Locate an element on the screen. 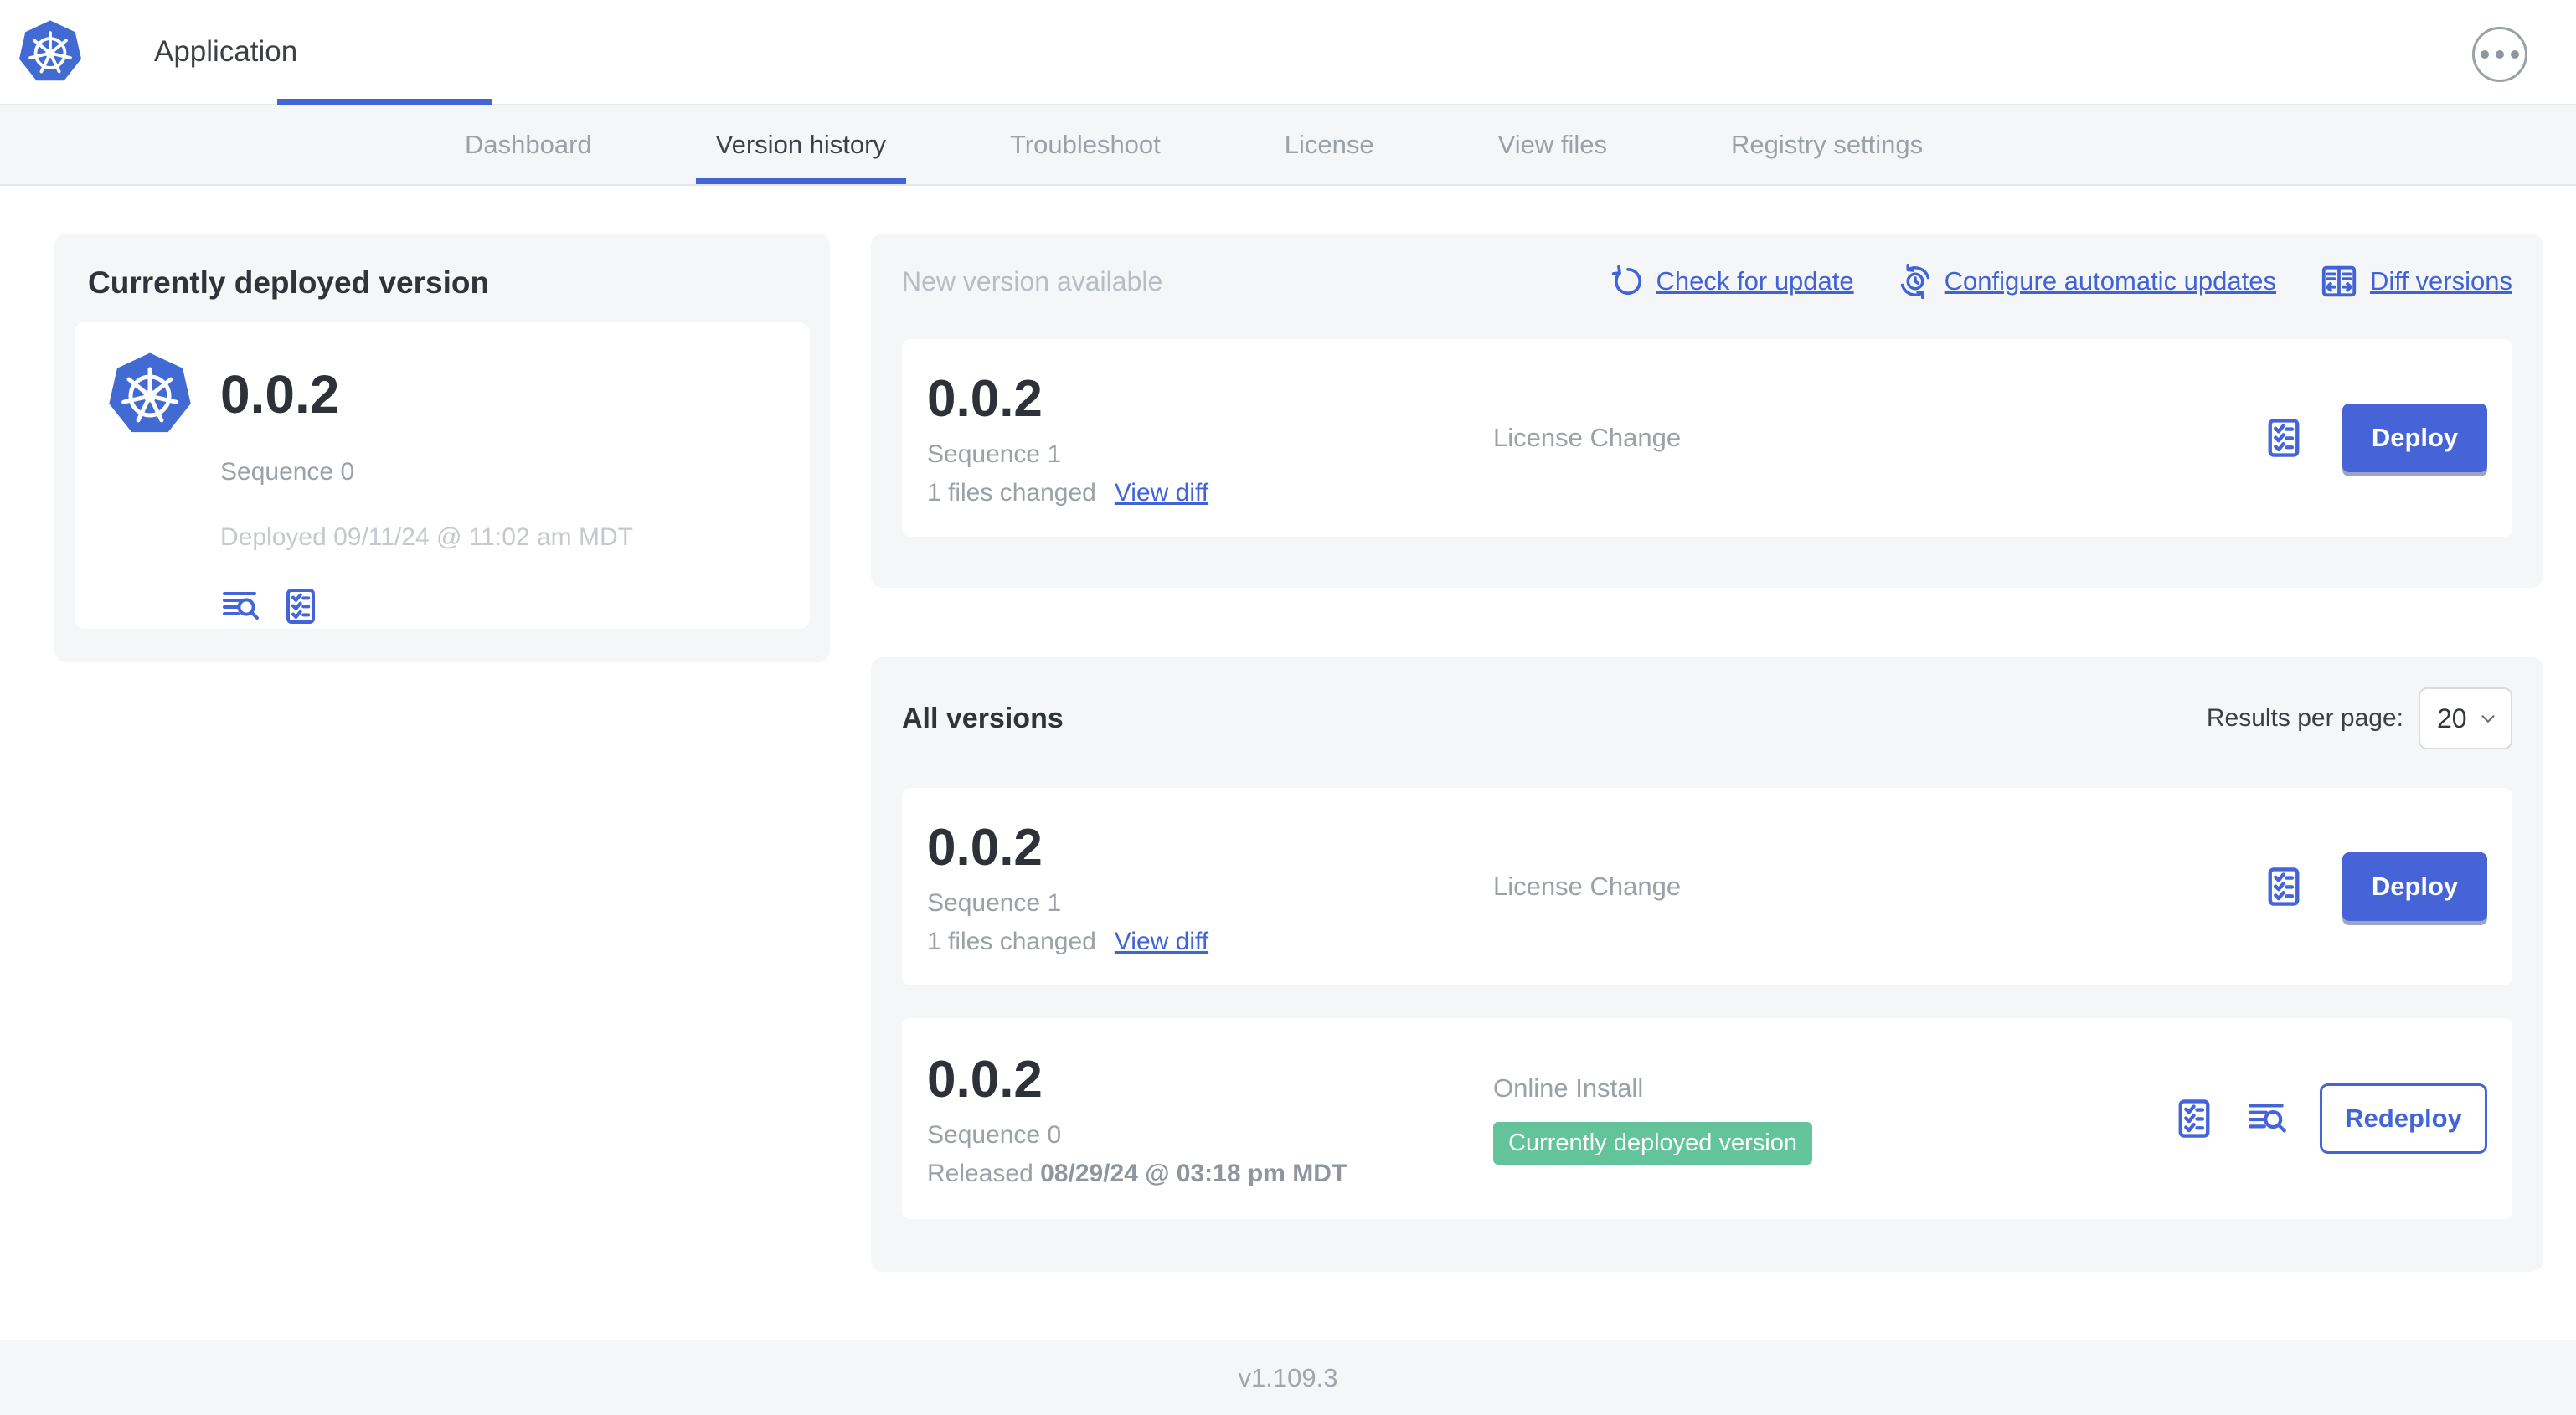  new-version-heading: New version available is located at coordinates (1032, 280).